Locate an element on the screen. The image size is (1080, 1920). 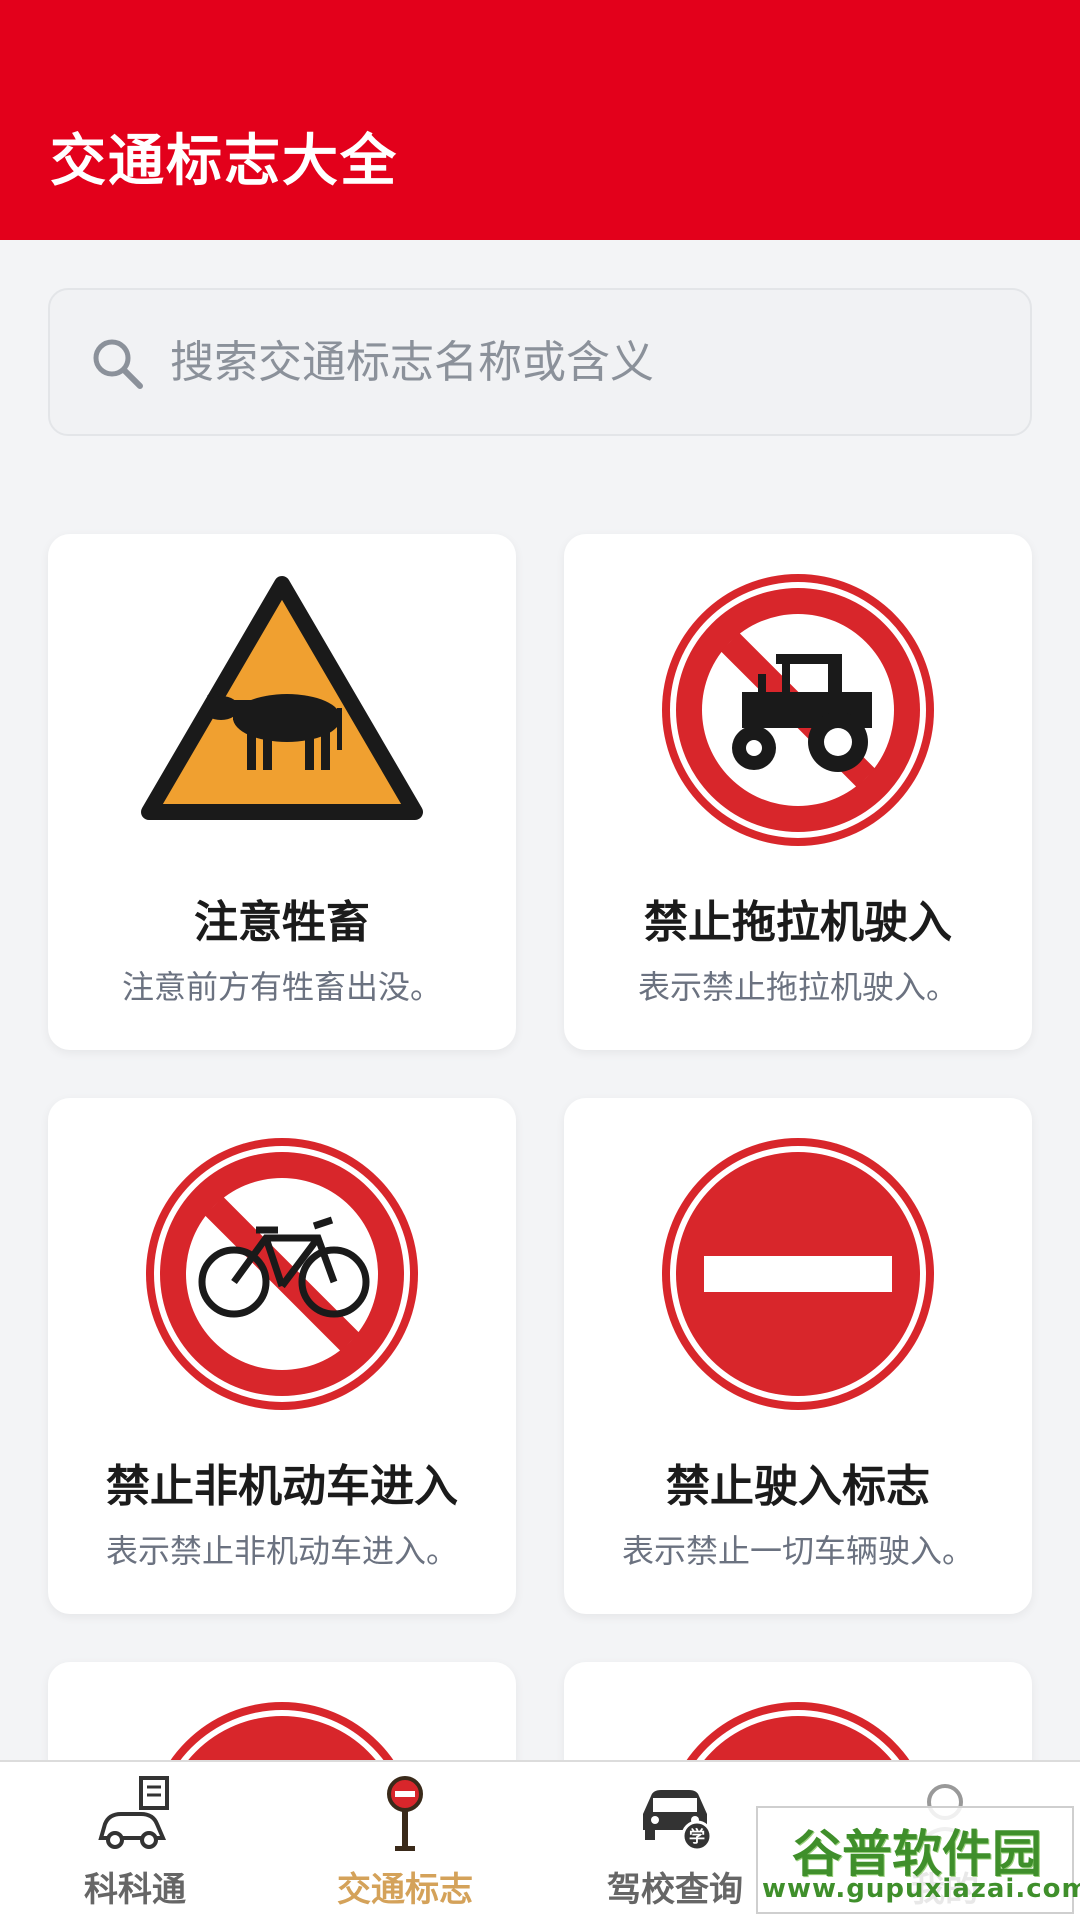
no-entry-sign-icon is located at coordinates (798, 1274).